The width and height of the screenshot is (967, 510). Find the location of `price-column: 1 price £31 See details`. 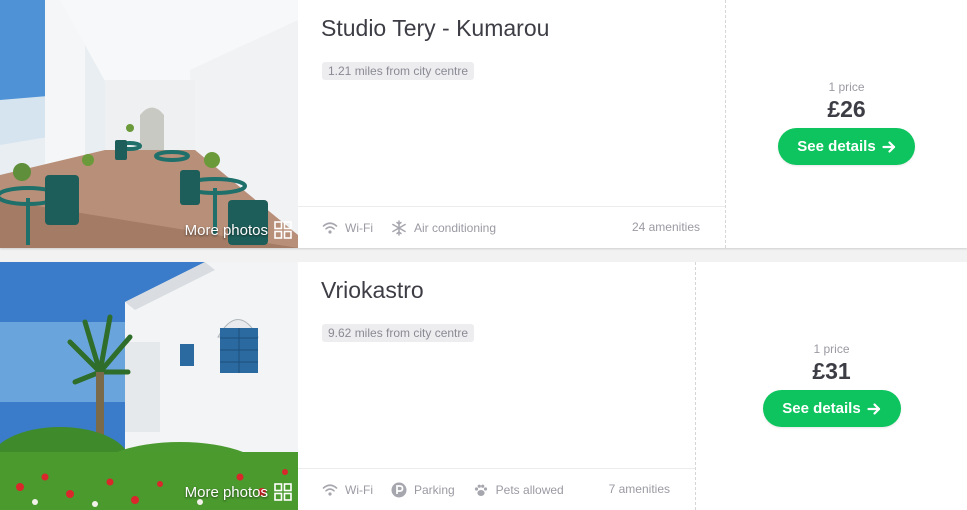

price-column: 1 price £31 See details is located at coordinates (831, 386).